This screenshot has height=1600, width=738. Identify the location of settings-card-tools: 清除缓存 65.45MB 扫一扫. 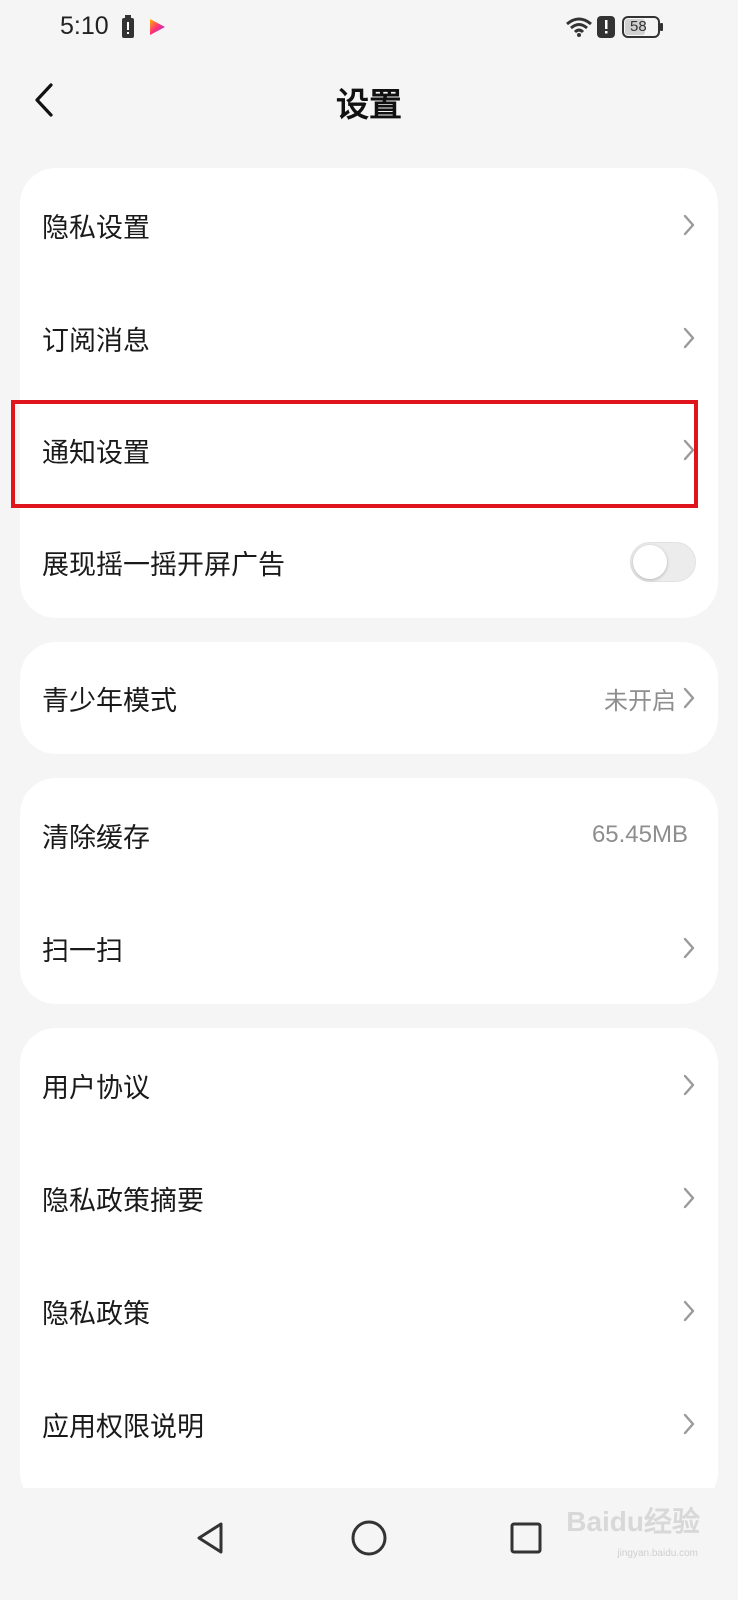
(369, 891).